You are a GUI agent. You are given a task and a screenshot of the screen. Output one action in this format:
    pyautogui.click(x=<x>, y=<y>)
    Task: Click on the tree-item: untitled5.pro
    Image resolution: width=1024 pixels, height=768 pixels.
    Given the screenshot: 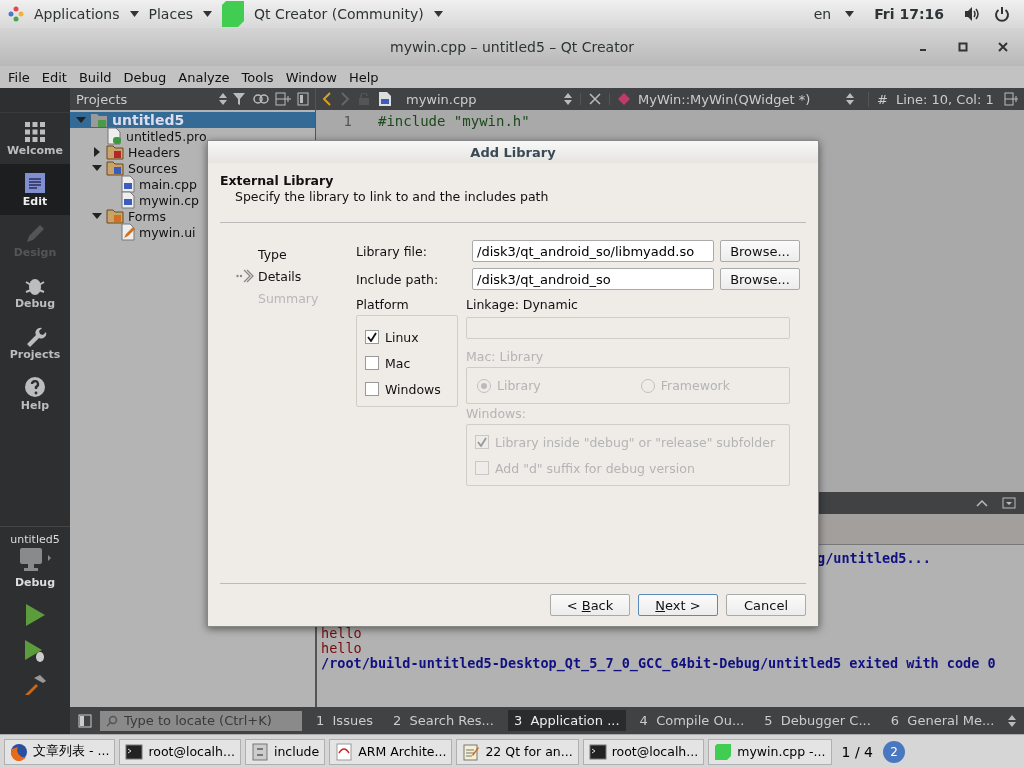 What is the action you would take?
    pyautogui.click(x=140, y=136)
    